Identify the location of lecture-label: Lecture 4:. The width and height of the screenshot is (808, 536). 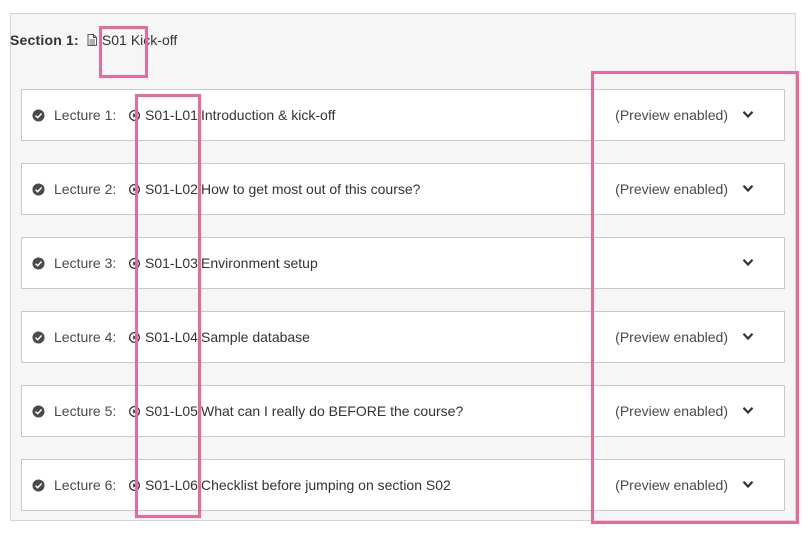
(85, 337).